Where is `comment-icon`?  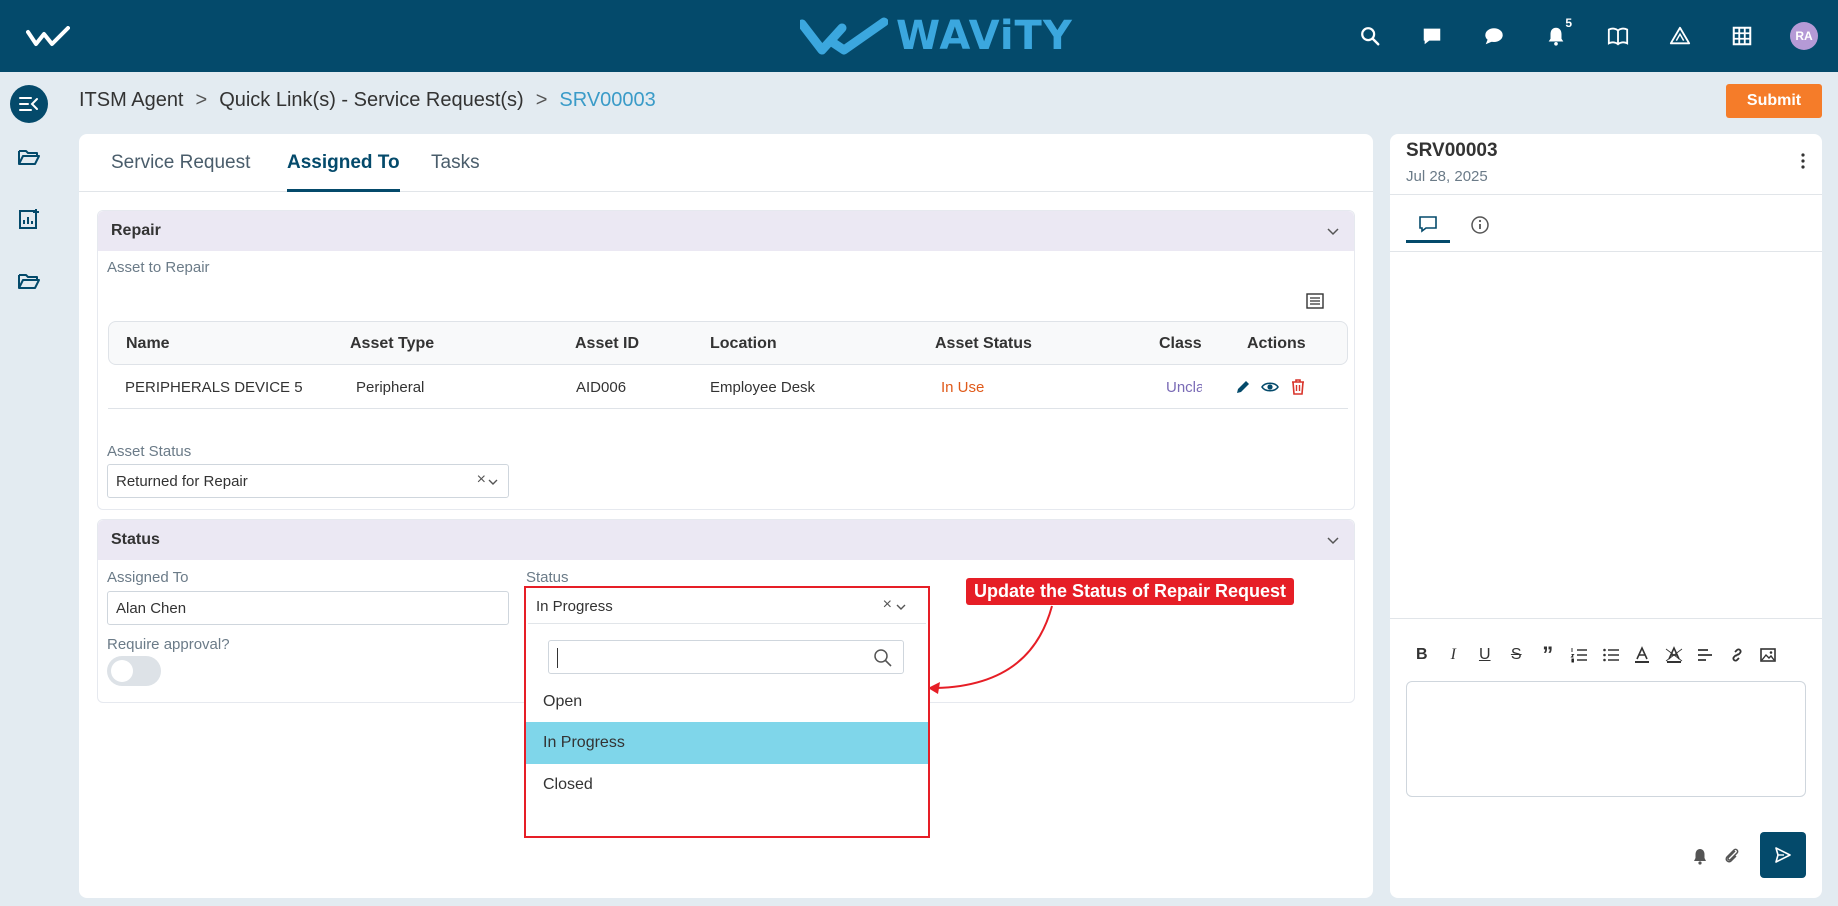 comment-icon is located at coordinates (1428, 224).